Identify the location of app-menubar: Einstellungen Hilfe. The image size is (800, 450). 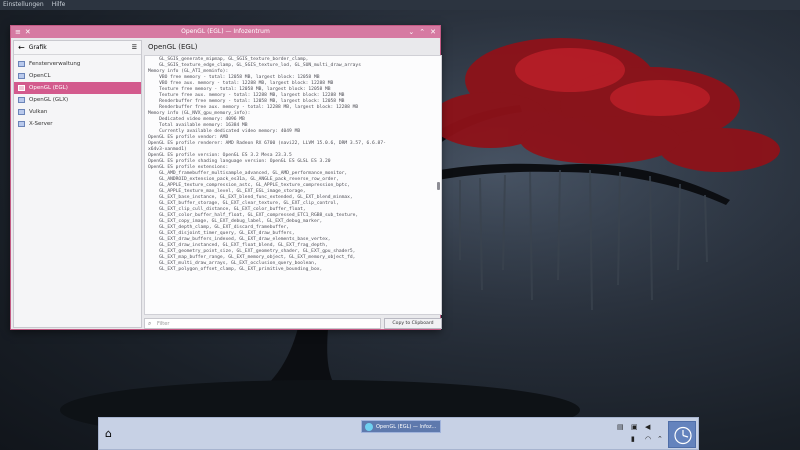
(400, 5).